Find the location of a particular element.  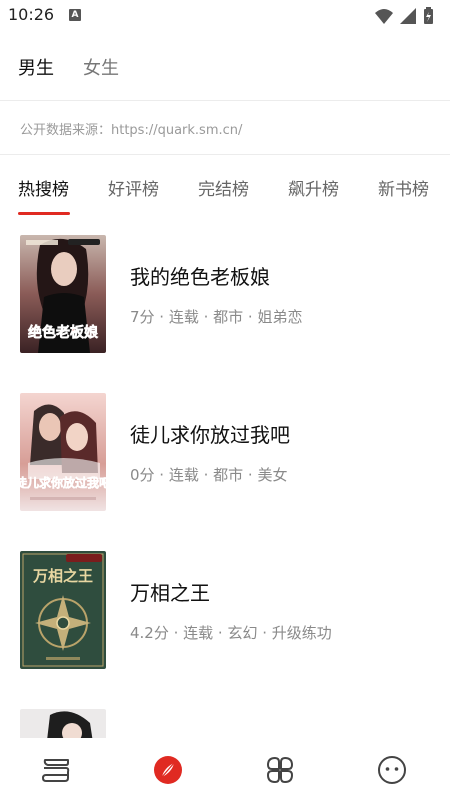

book-meta: 4.2分 · 连载 · 玄幻 · 升级练功 is located at coordinates (231, 633).